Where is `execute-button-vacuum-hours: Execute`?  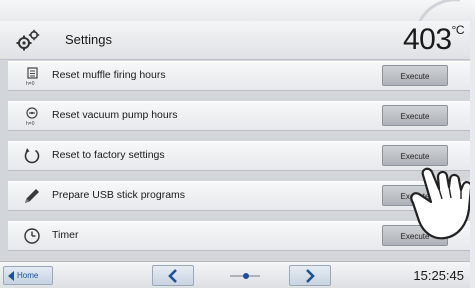
execute-button-vacuum-hours: Execute is located at coordinates (415, 115).